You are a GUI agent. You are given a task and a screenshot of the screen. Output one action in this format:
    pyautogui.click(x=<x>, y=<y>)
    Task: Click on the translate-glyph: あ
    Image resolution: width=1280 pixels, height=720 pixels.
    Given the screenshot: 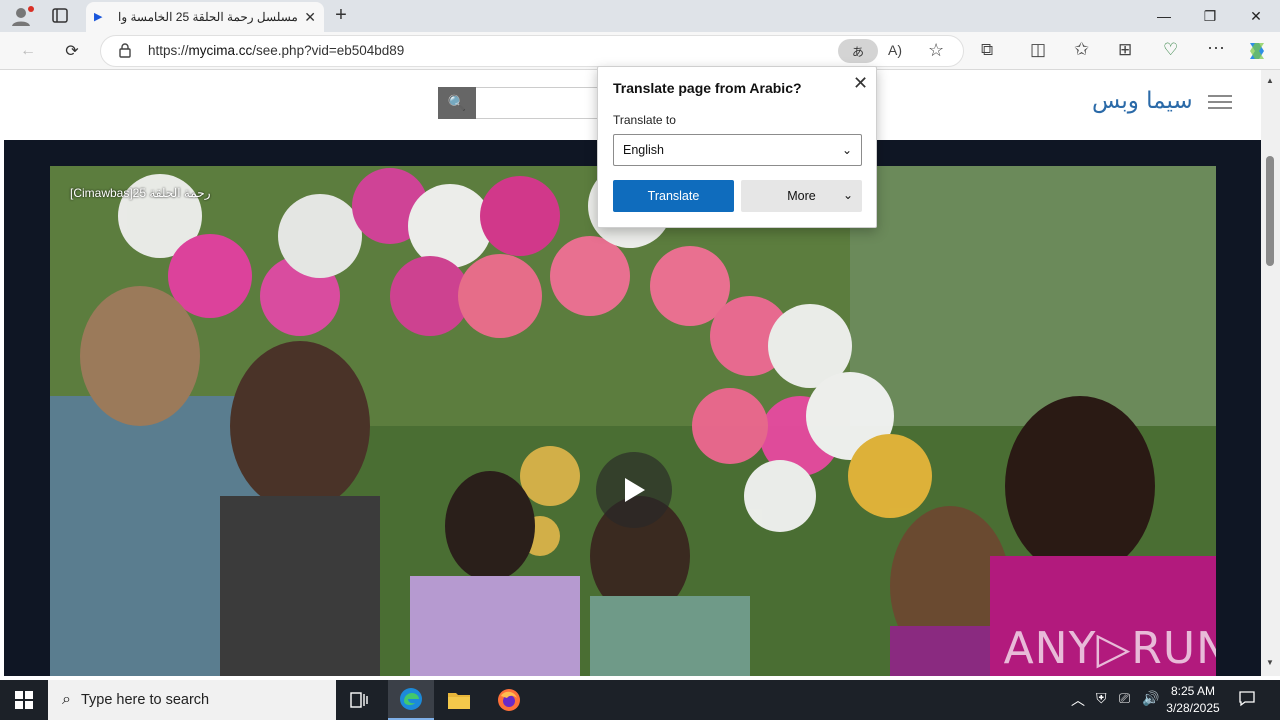 What is the action you would take?
    pyautogui.click(x=857, y=51)
    